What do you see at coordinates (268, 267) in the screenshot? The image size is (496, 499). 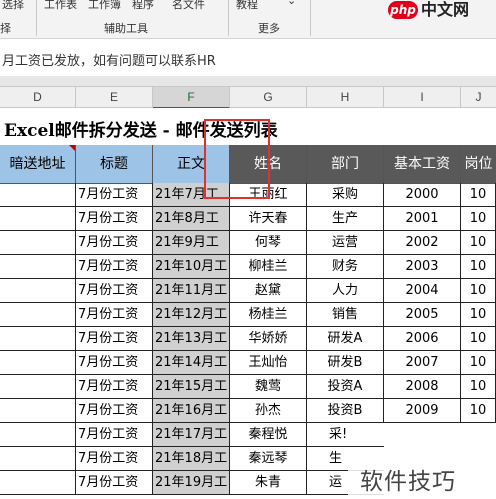 I see `cell-name: 柳桂兰` at bounding box center [268, 267].